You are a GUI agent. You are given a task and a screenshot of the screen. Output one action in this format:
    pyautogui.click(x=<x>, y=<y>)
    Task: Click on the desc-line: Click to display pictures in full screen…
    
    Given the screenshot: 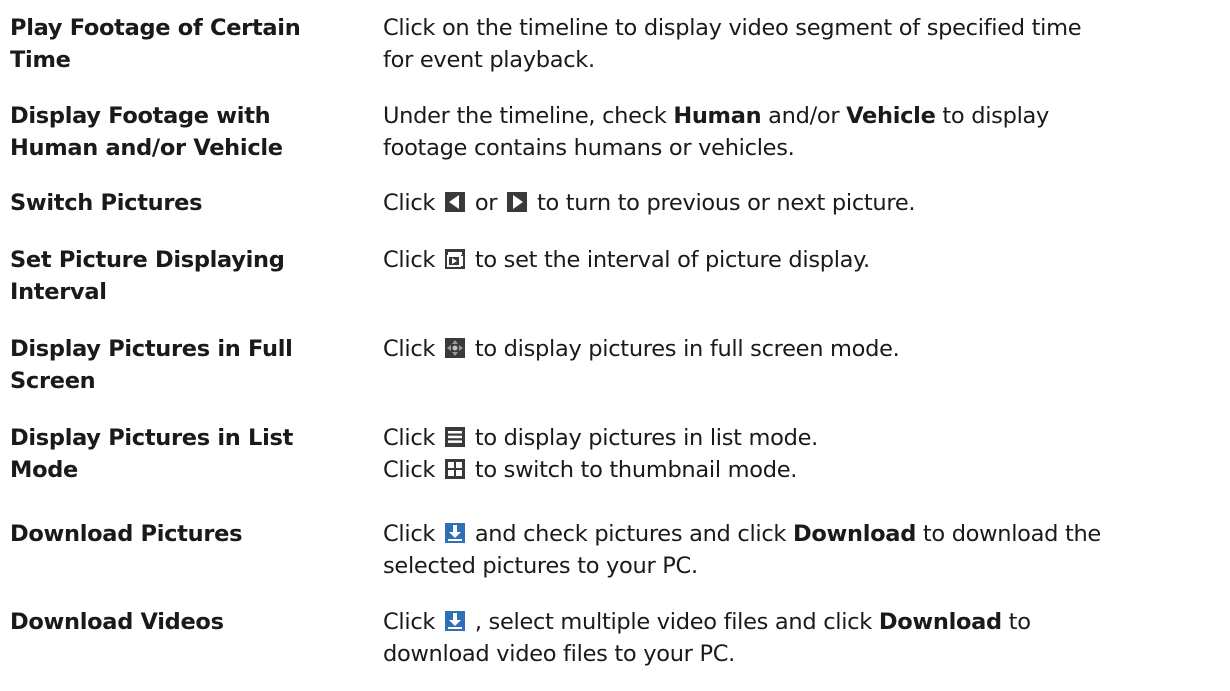 What is the action you would take?
    pyautogui.click(x=798, y=349)
    